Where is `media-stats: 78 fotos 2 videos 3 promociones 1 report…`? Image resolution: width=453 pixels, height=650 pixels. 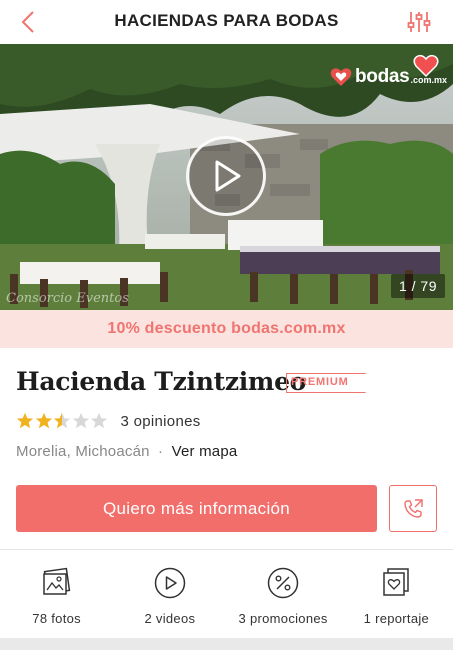 media-stats: 78 fotos 2 videos 3 promociones 1 report… is located at coordinates (226, 594).